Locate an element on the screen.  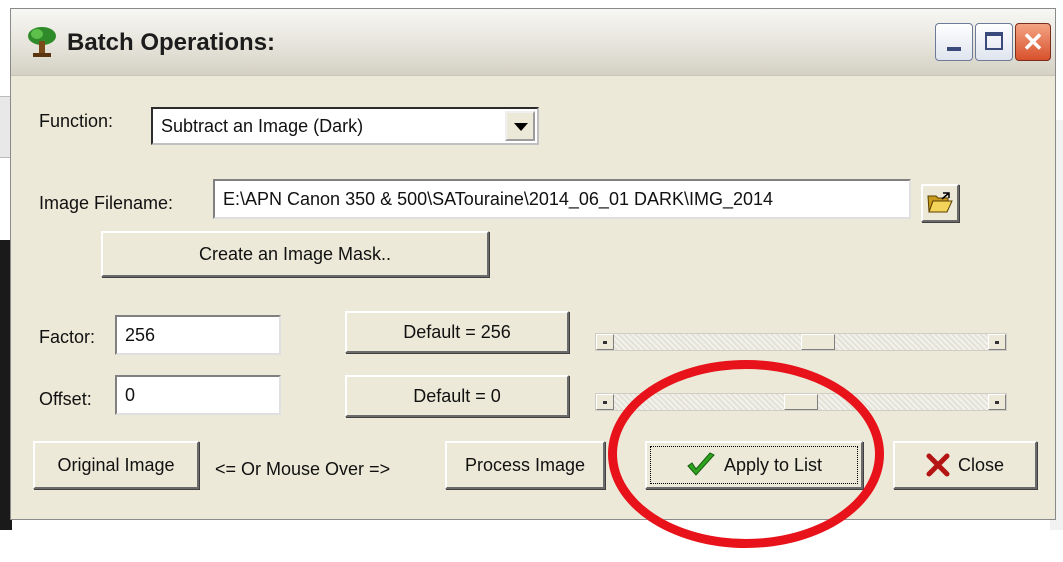
image-filename-label: Image Filename: is located at coordinates (106, 203).